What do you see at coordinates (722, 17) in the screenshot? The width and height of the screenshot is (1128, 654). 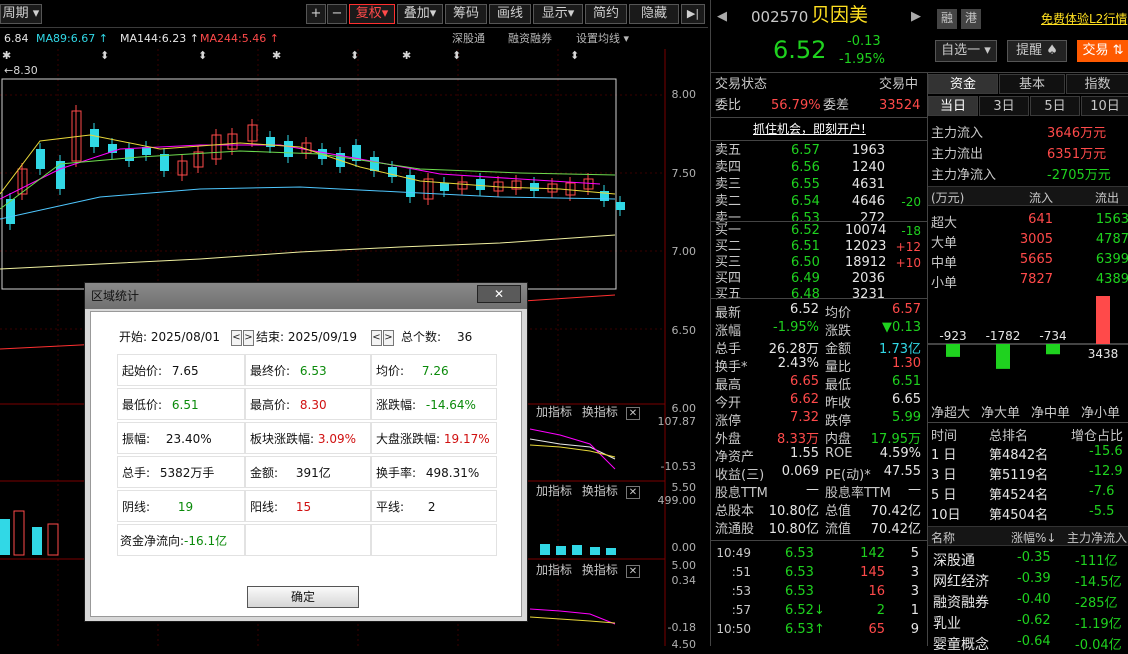 I see `prev-stock-icon: ◀` at bounding box center [722, 17].